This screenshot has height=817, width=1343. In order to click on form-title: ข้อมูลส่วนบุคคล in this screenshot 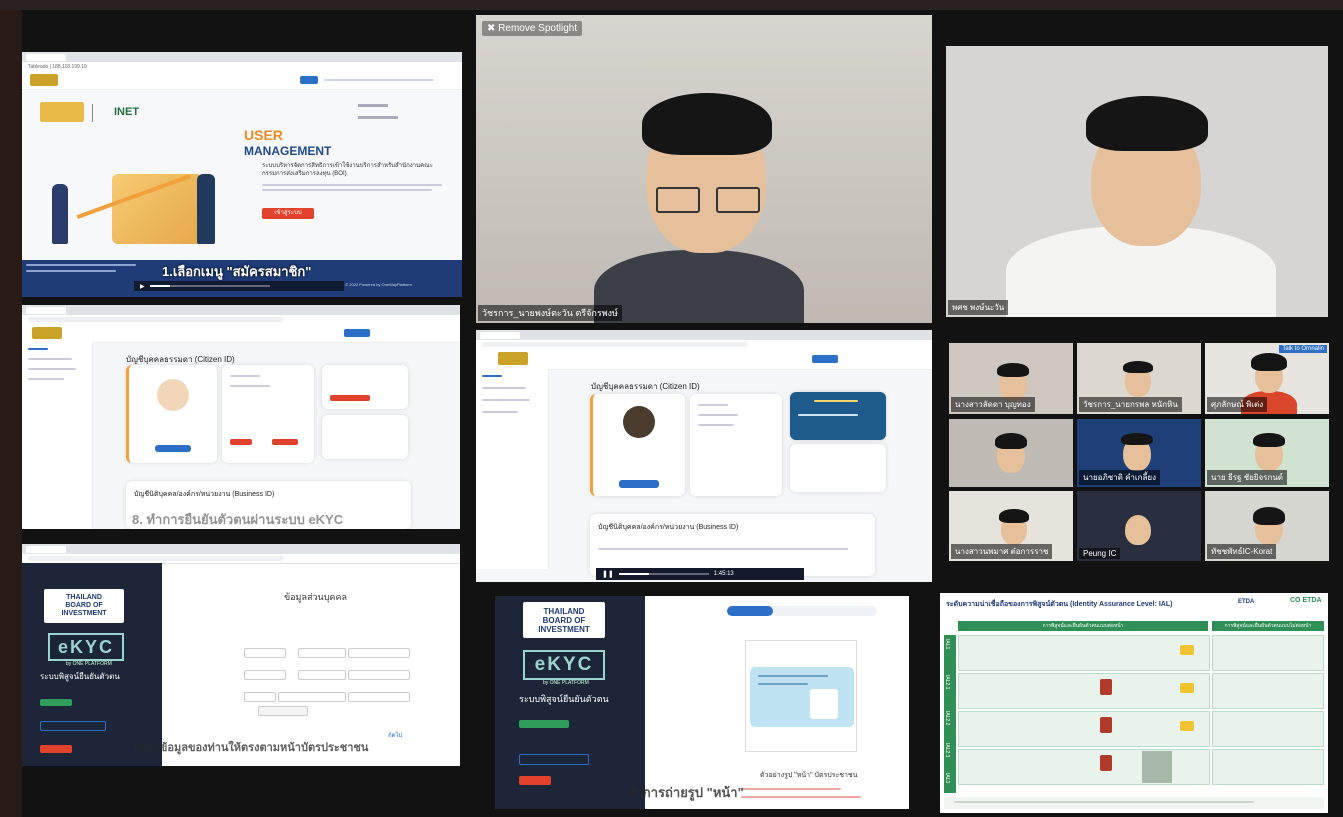, I will do `click(315, 597)`.